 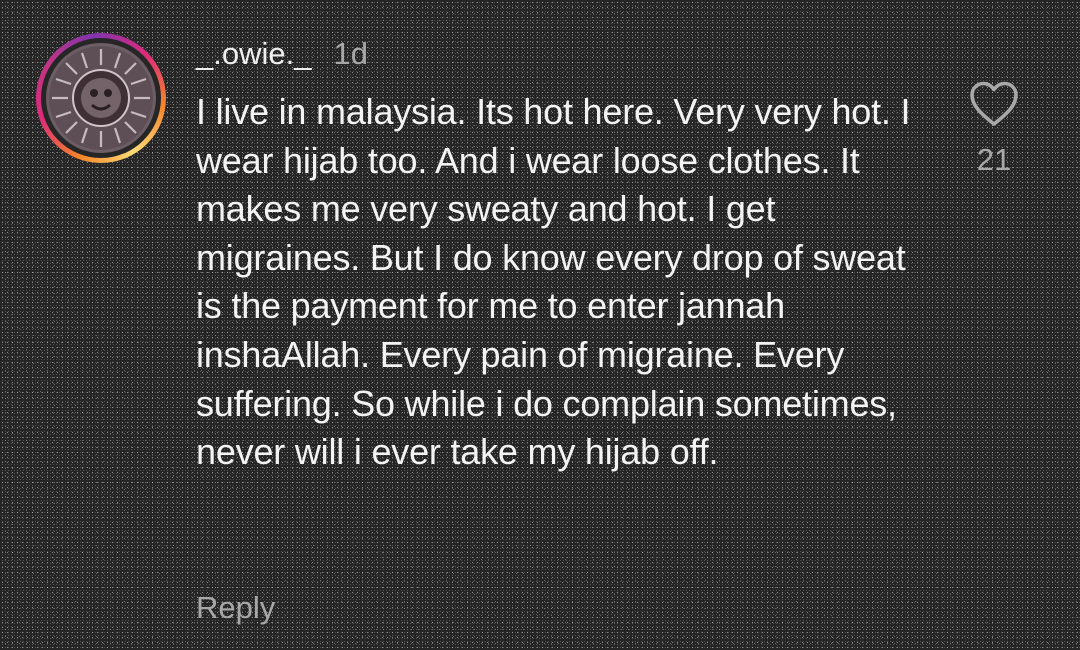 What do you see at coordinates (994, 129) in the screenshot?
I see `like-section: 21` at bounding box center [994, 129].